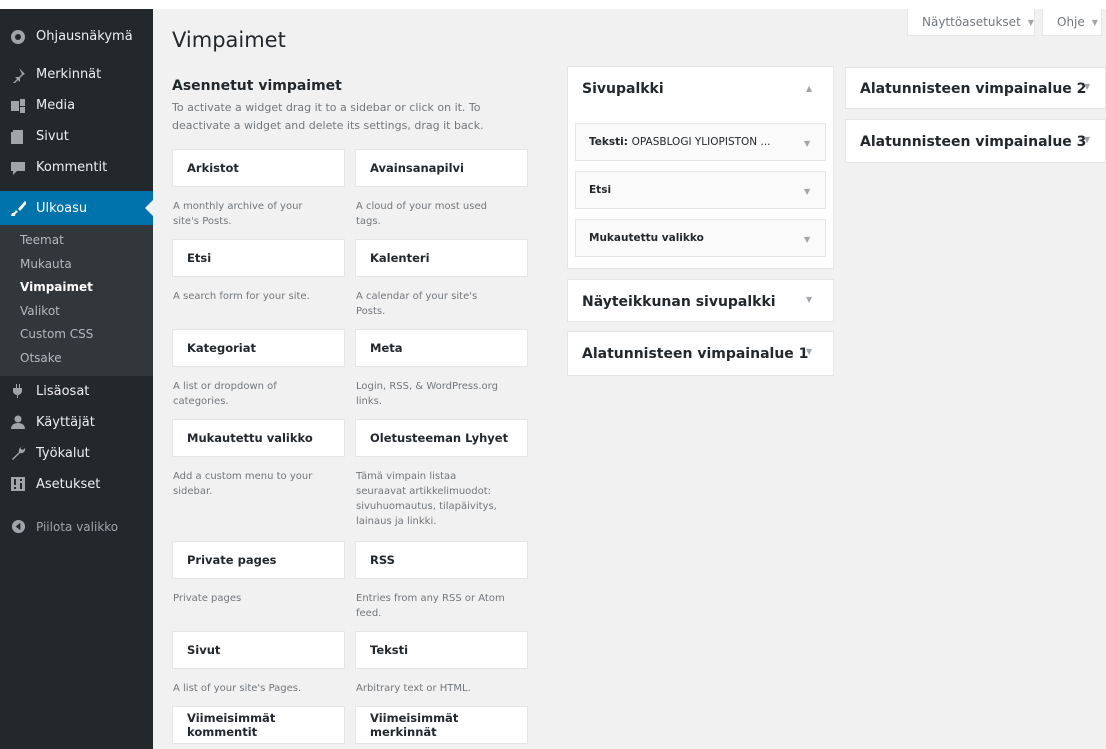  Describe the element at coordinates (241, 296) in the screenshot. I see `widget-description: A search form for your site.` at that location.